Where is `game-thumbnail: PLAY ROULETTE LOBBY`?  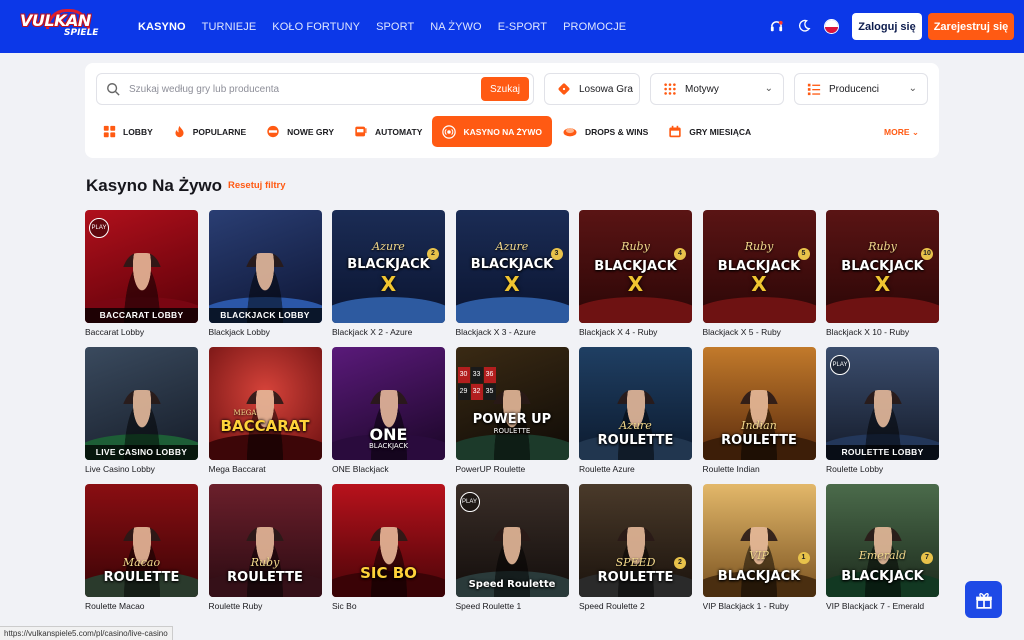
game-thumbnail: PLAY ROULETTE LOBBY is located at coordinates (882, 403).